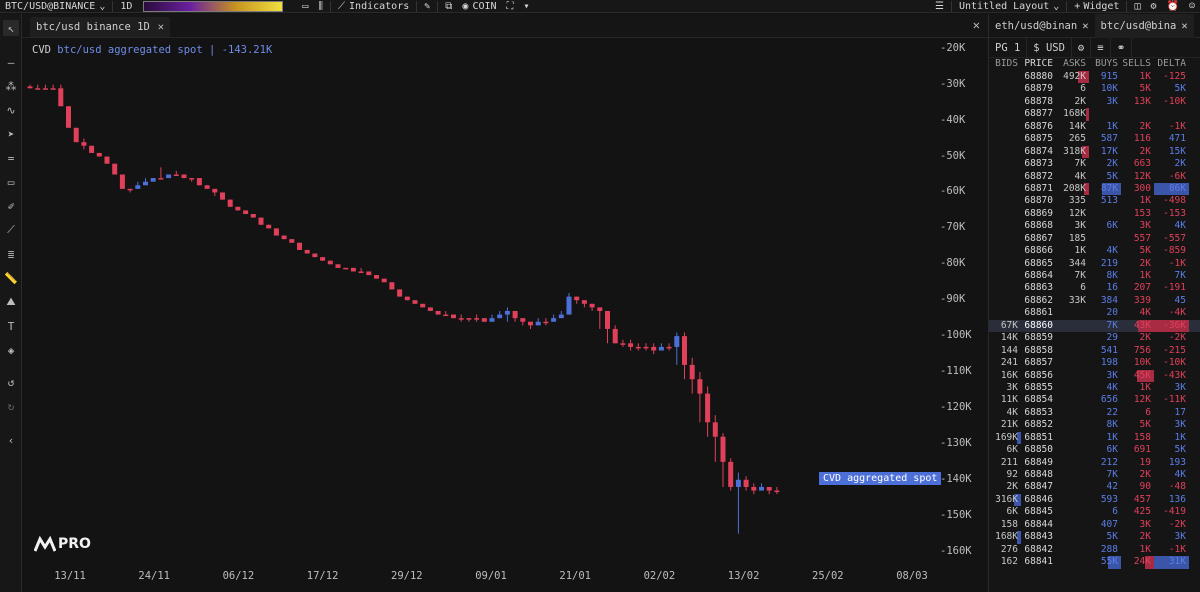 The width and height of the screenshot is (1200, 592). Describe the element at coordinates (1096, 6) in the screenshot. I see `add-widget-button: + Widget` at that location.